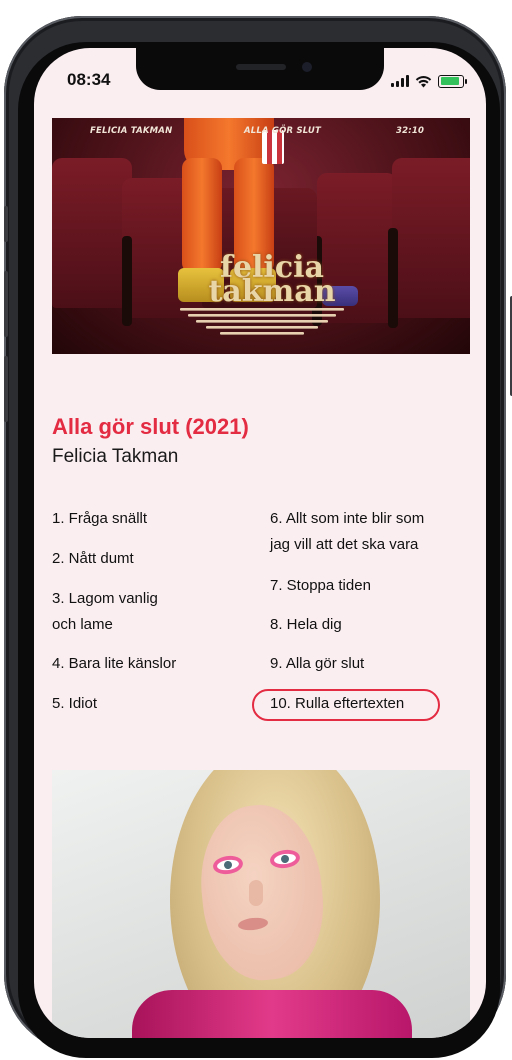 Image resolution: width=512 pixels, height=1060 pixels. Describe the element at coordinates (99, 519) in the screenshot. I see `track-1: 1. Fråga snällt` at that location.